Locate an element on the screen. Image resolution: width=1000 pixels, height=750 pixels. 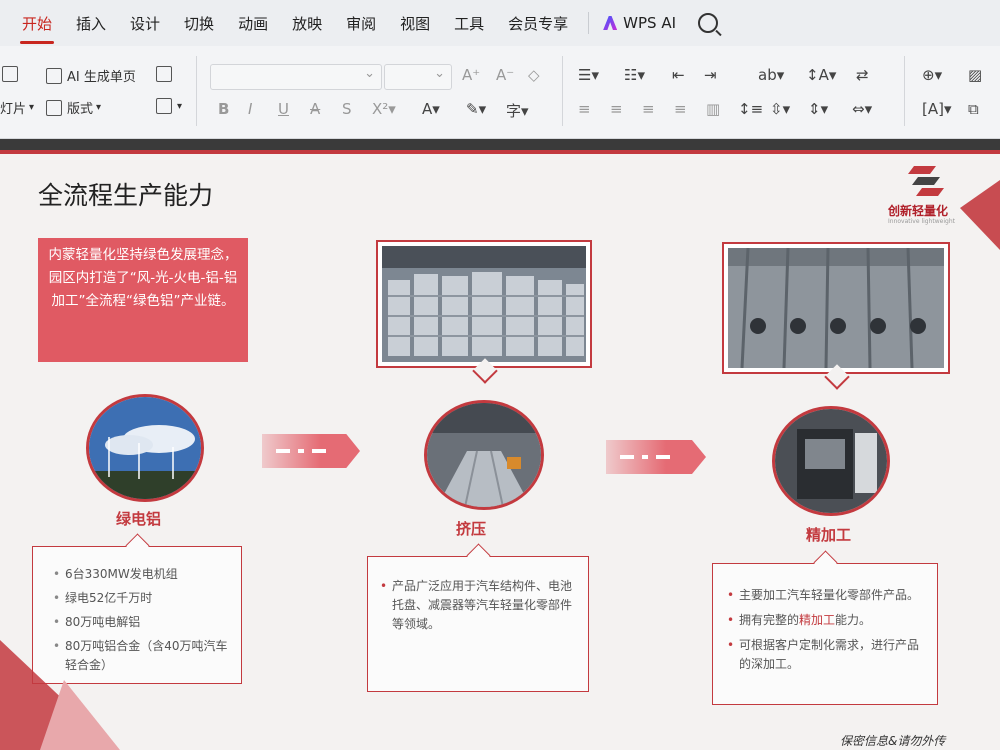
brand-mark-icon is located at coordinates (926, 181).